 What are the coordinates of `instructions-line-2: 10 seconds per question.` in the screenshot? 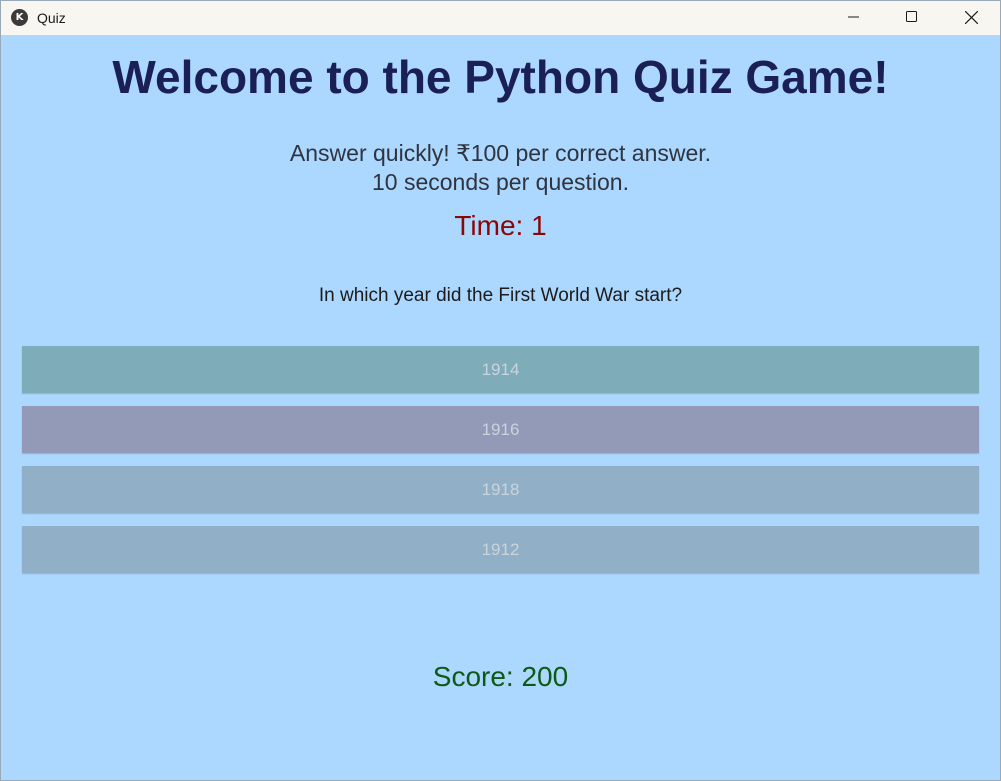 It's located at (500, 182).